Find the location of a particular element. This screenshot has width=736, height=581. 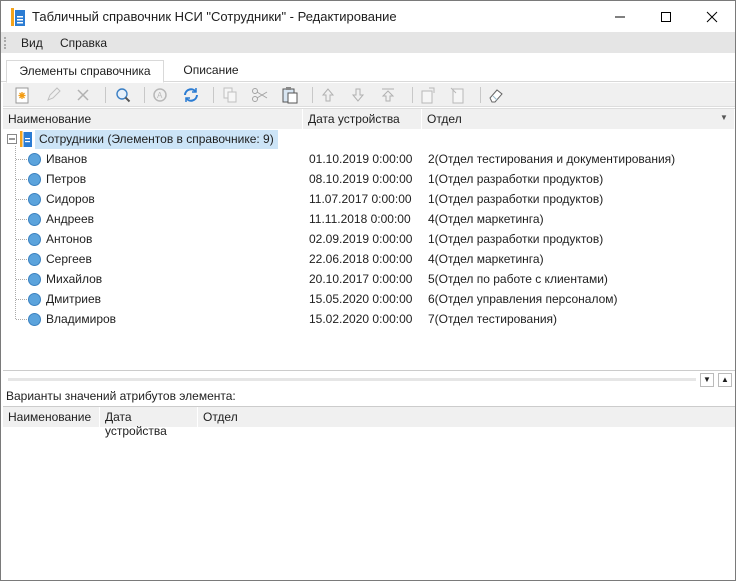

search-icon is located at coordinates (123, 95).